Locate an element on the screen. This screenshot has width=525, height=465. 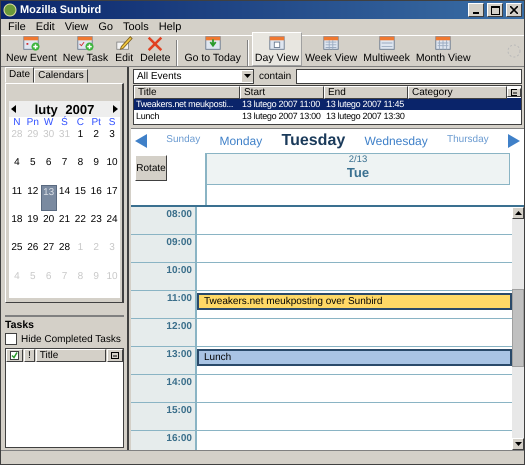
calendar-day: 6 is located at coordinates (49, 162).